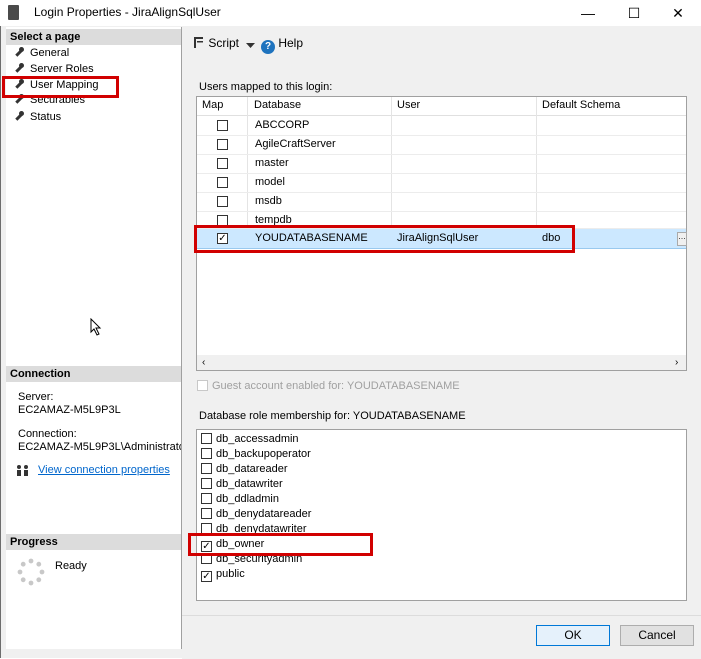  Describe the element at coordinates (408, 105) in the screenshot. I see `column-user: User` at that location.